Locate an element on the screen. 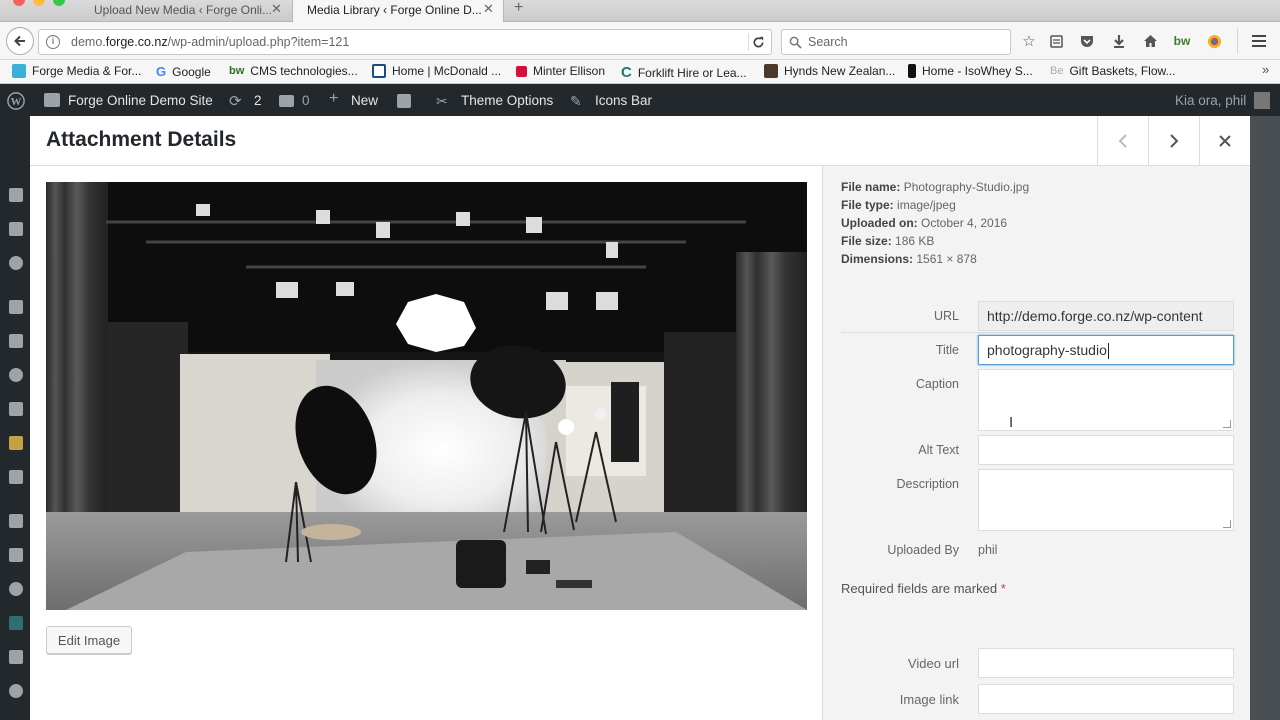 The height and width of the screenshot is (720, 1280). video-url-field is located at coordinates (1106, 663).